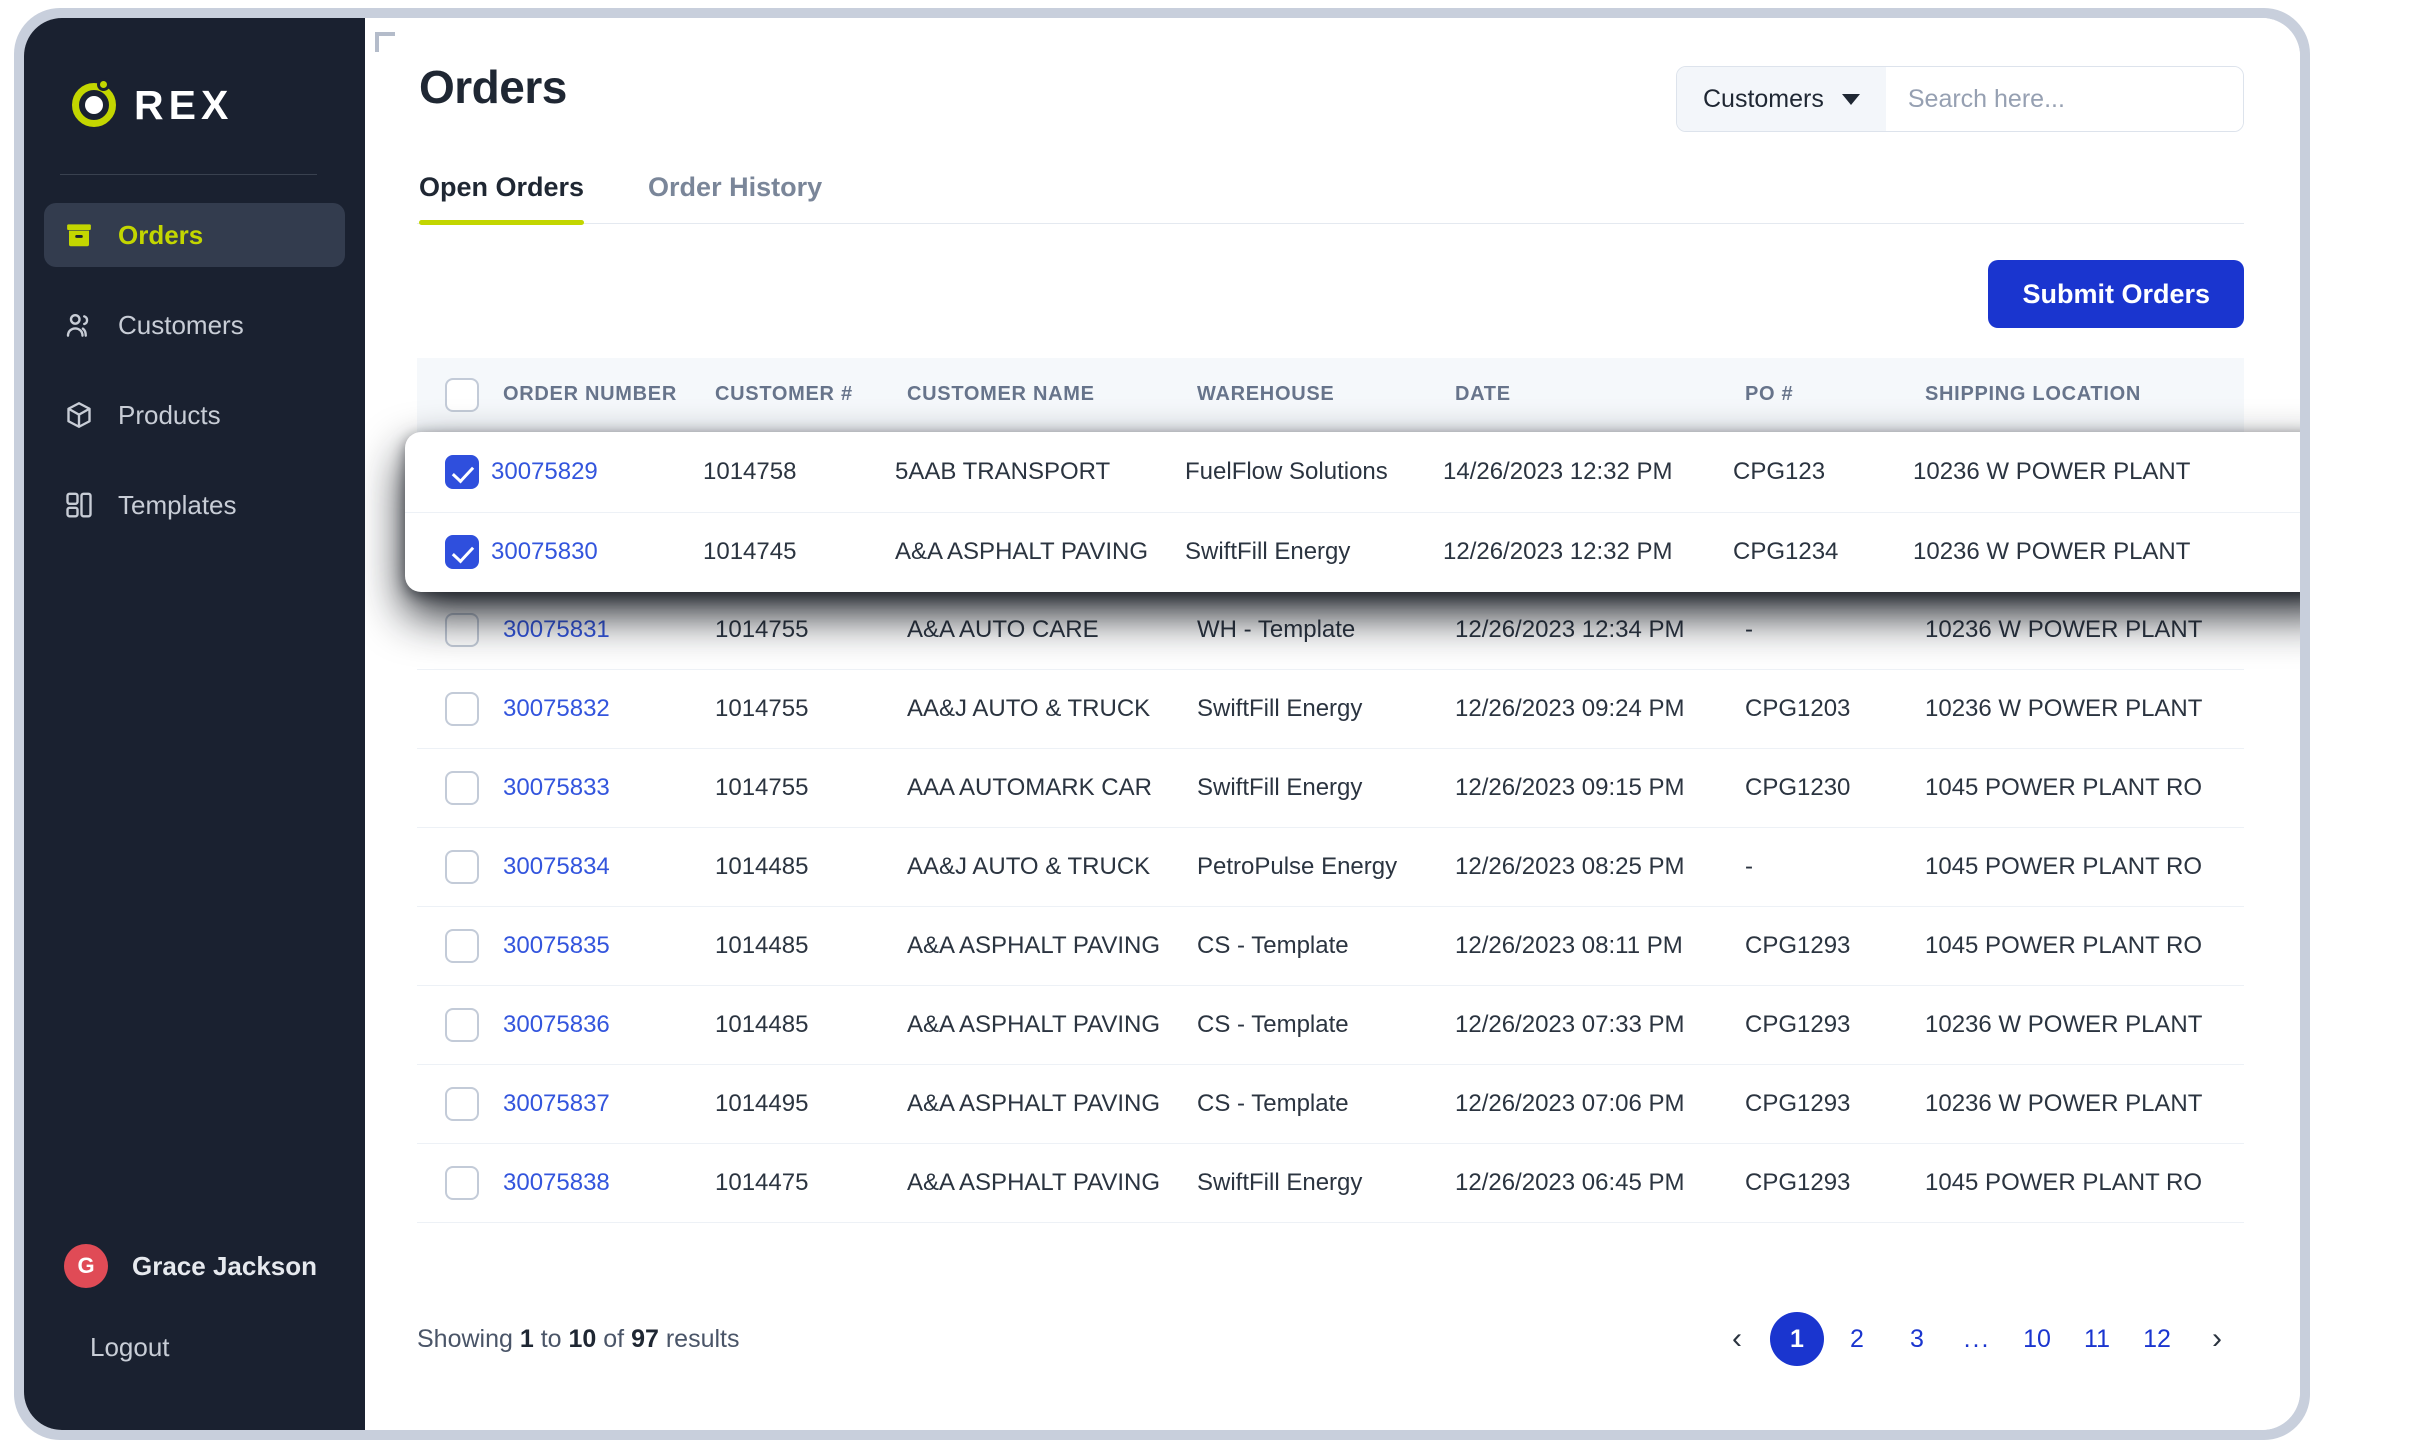 The image size is (2432, 1448). I want to click on cell-customer-name: AAA AUTOMARK CAR, so click(1052, 788).